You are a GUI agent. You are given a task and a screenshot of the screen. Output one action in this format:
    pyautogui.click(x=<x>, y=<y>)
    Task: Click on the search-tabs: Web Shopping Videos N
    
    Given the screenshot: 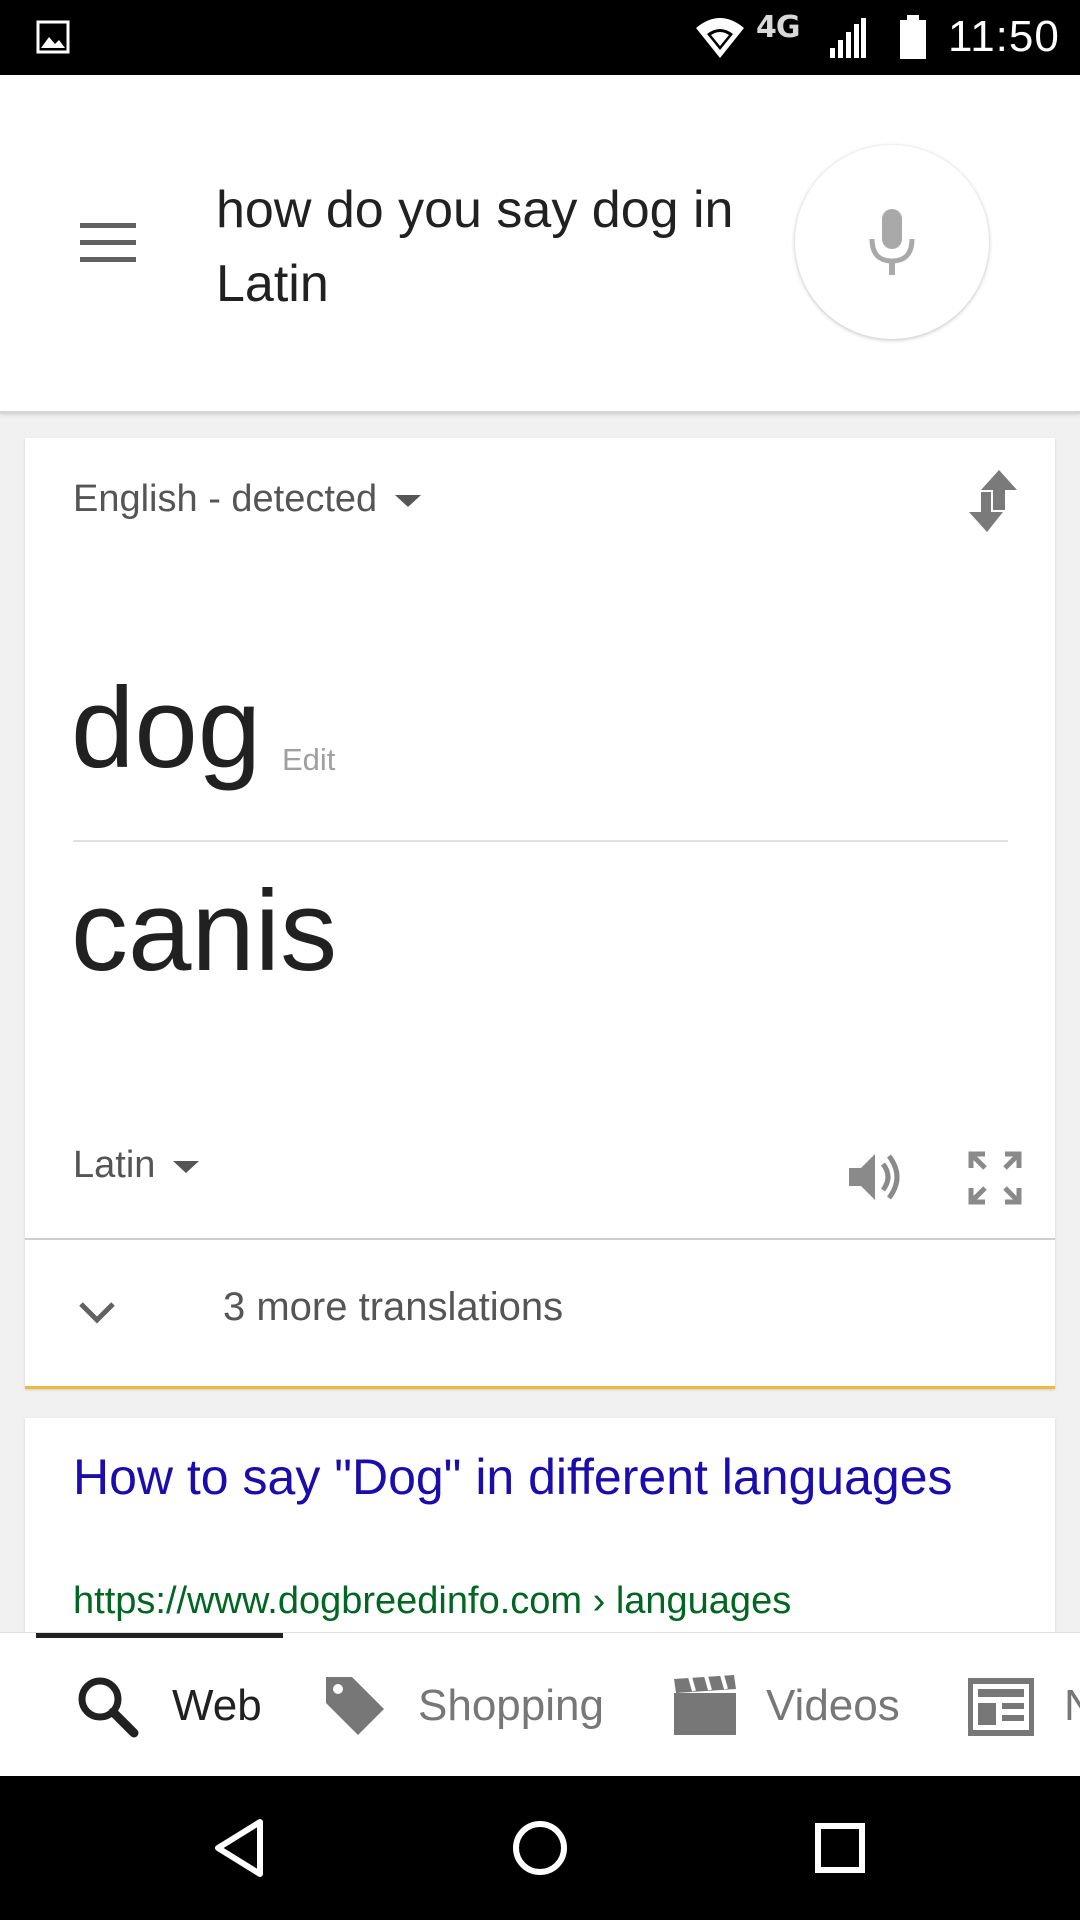 What is the action you would take?
    pyautogui.click(x=540, y=1704)
    